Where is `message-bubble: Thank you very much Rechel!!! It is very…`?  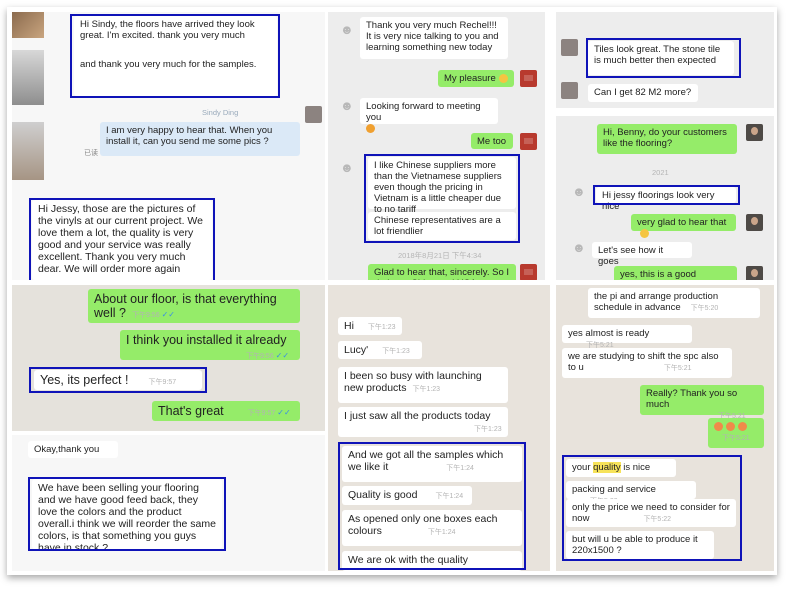 message-bubble: Thank you very much Rechel!!! It is very… is located at coordinates (434, 38).